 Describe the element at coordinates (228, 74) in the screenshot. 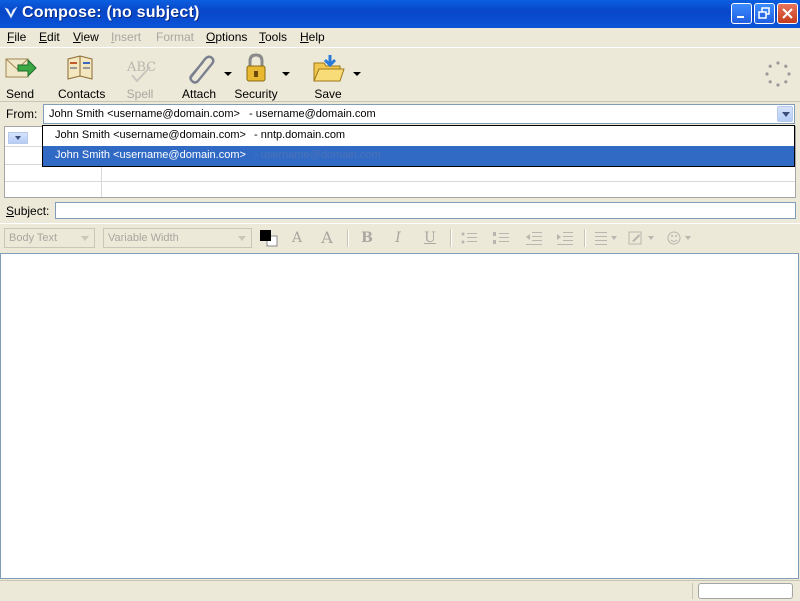

I see `attach-dropdown-arrow` at that location.